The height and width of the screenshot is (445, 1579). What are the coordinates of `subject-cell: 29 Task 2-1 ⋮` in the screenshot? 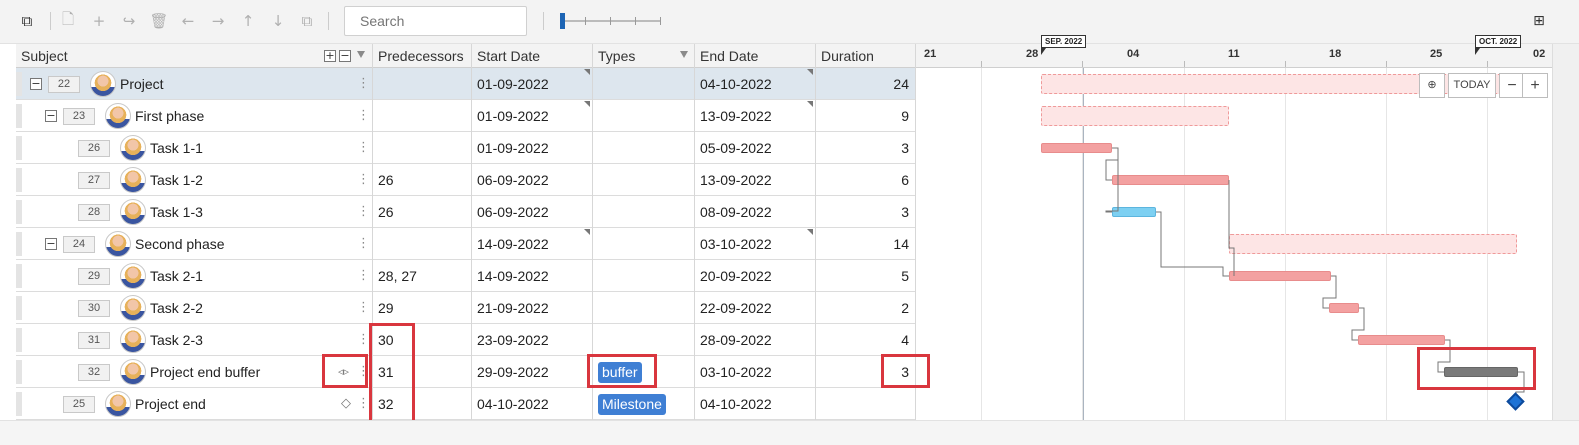 It's located at (194, 276).